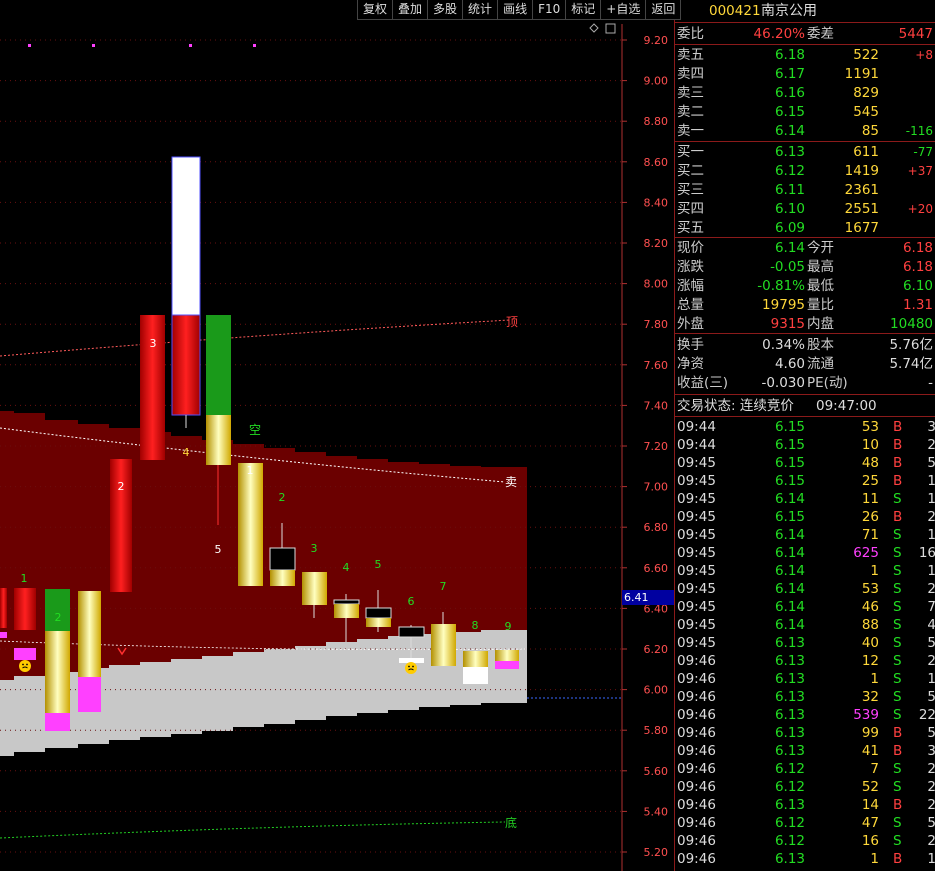  What do you see at coordinates (911, 345) in the screenshot?
I see `stats-value: 5.76亿` at bounding box center [911, 345].